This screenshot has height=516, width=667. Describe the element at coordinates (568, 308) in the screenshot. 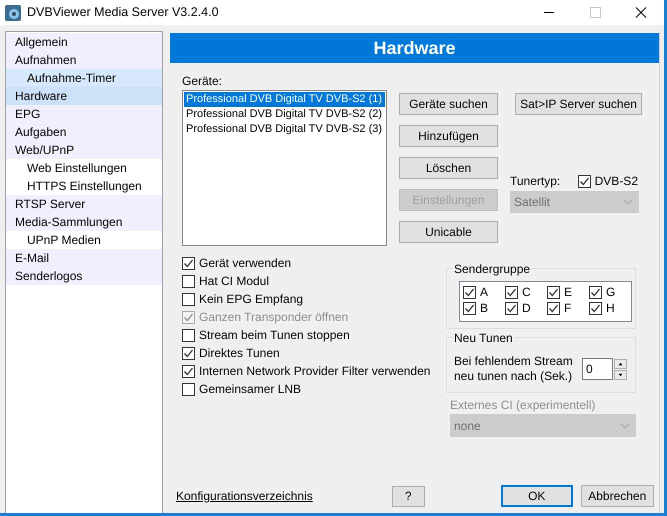

I see `checkbox-label: F` at that location.